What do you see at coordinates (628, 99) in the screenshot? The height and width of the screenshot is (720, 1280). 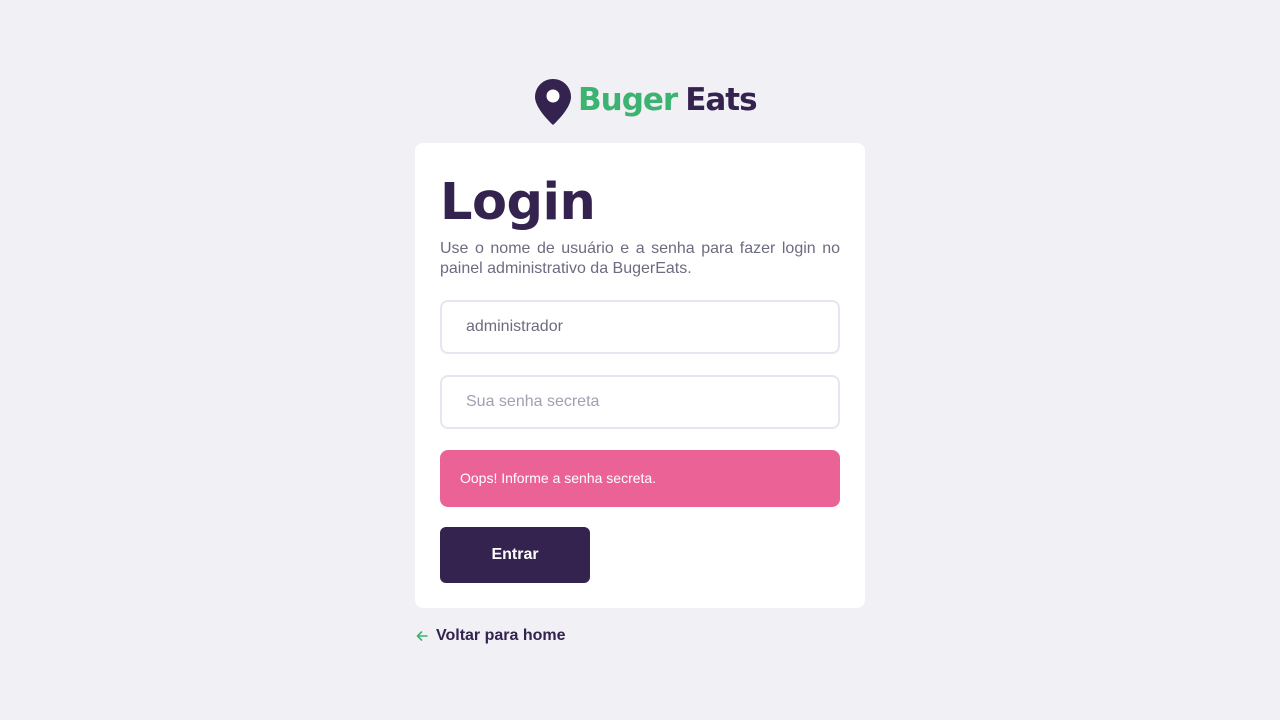 I see `logo-text-buger: Buger` at bounding box center [628, 99].